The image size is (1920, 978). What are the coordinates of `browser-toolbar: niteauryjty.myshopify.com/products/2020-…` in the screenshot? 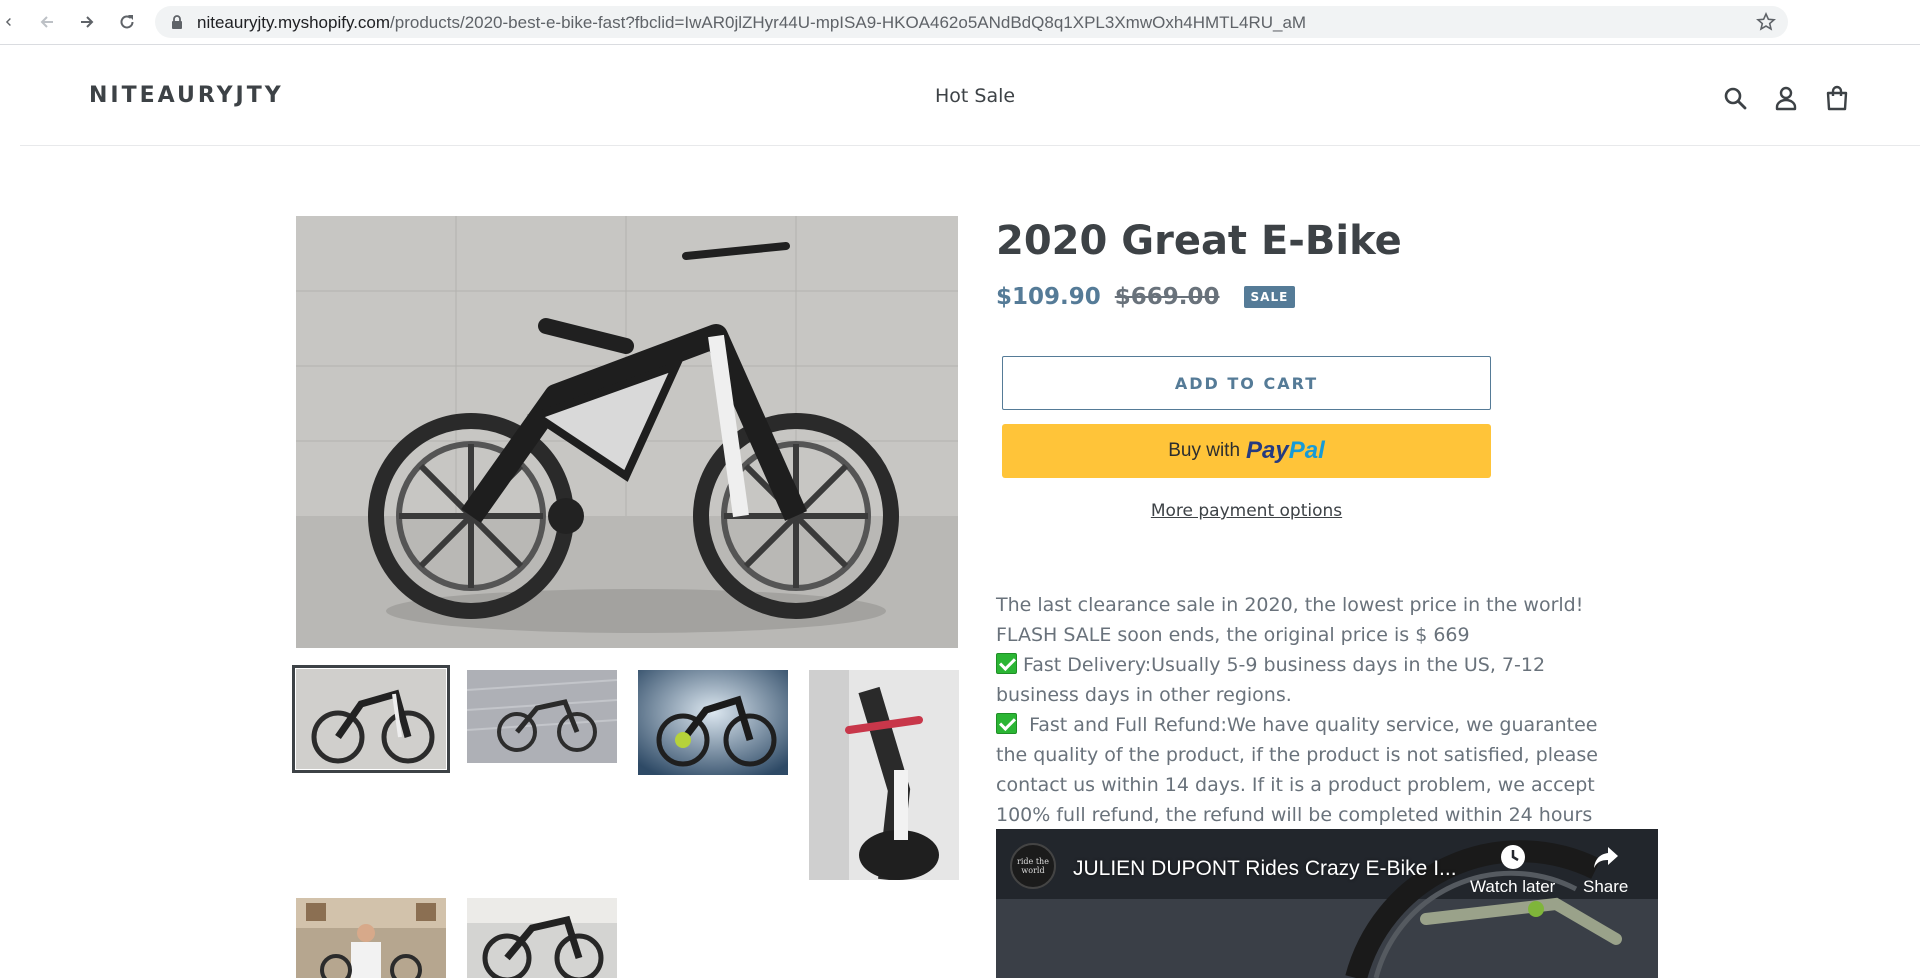 It's located at (960, 22).